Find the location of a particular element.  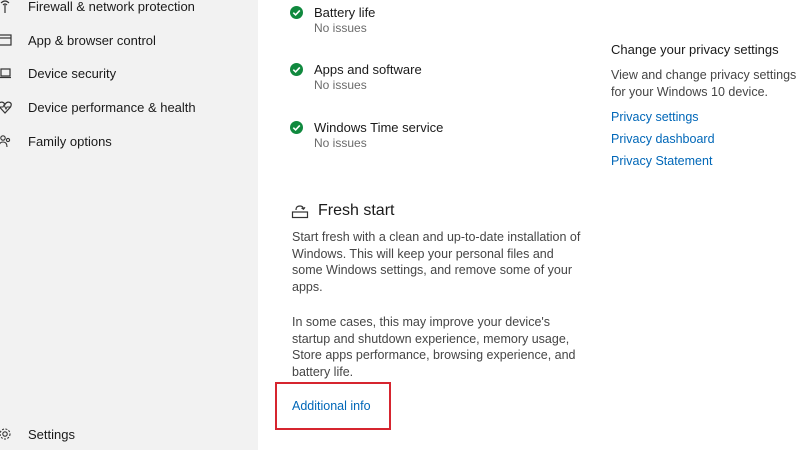

sidebar-item-firewall: Firewall & network protection is located at coordinates (129, 10).